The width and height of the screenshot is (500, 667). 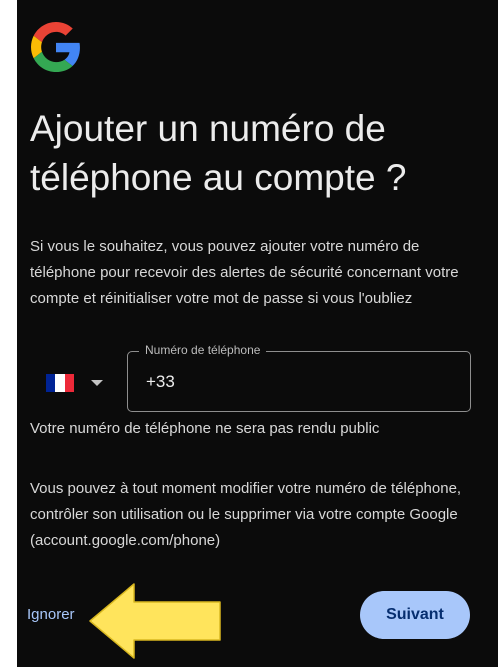 I want to click on google-g-icon, so click(x=55, y=47).